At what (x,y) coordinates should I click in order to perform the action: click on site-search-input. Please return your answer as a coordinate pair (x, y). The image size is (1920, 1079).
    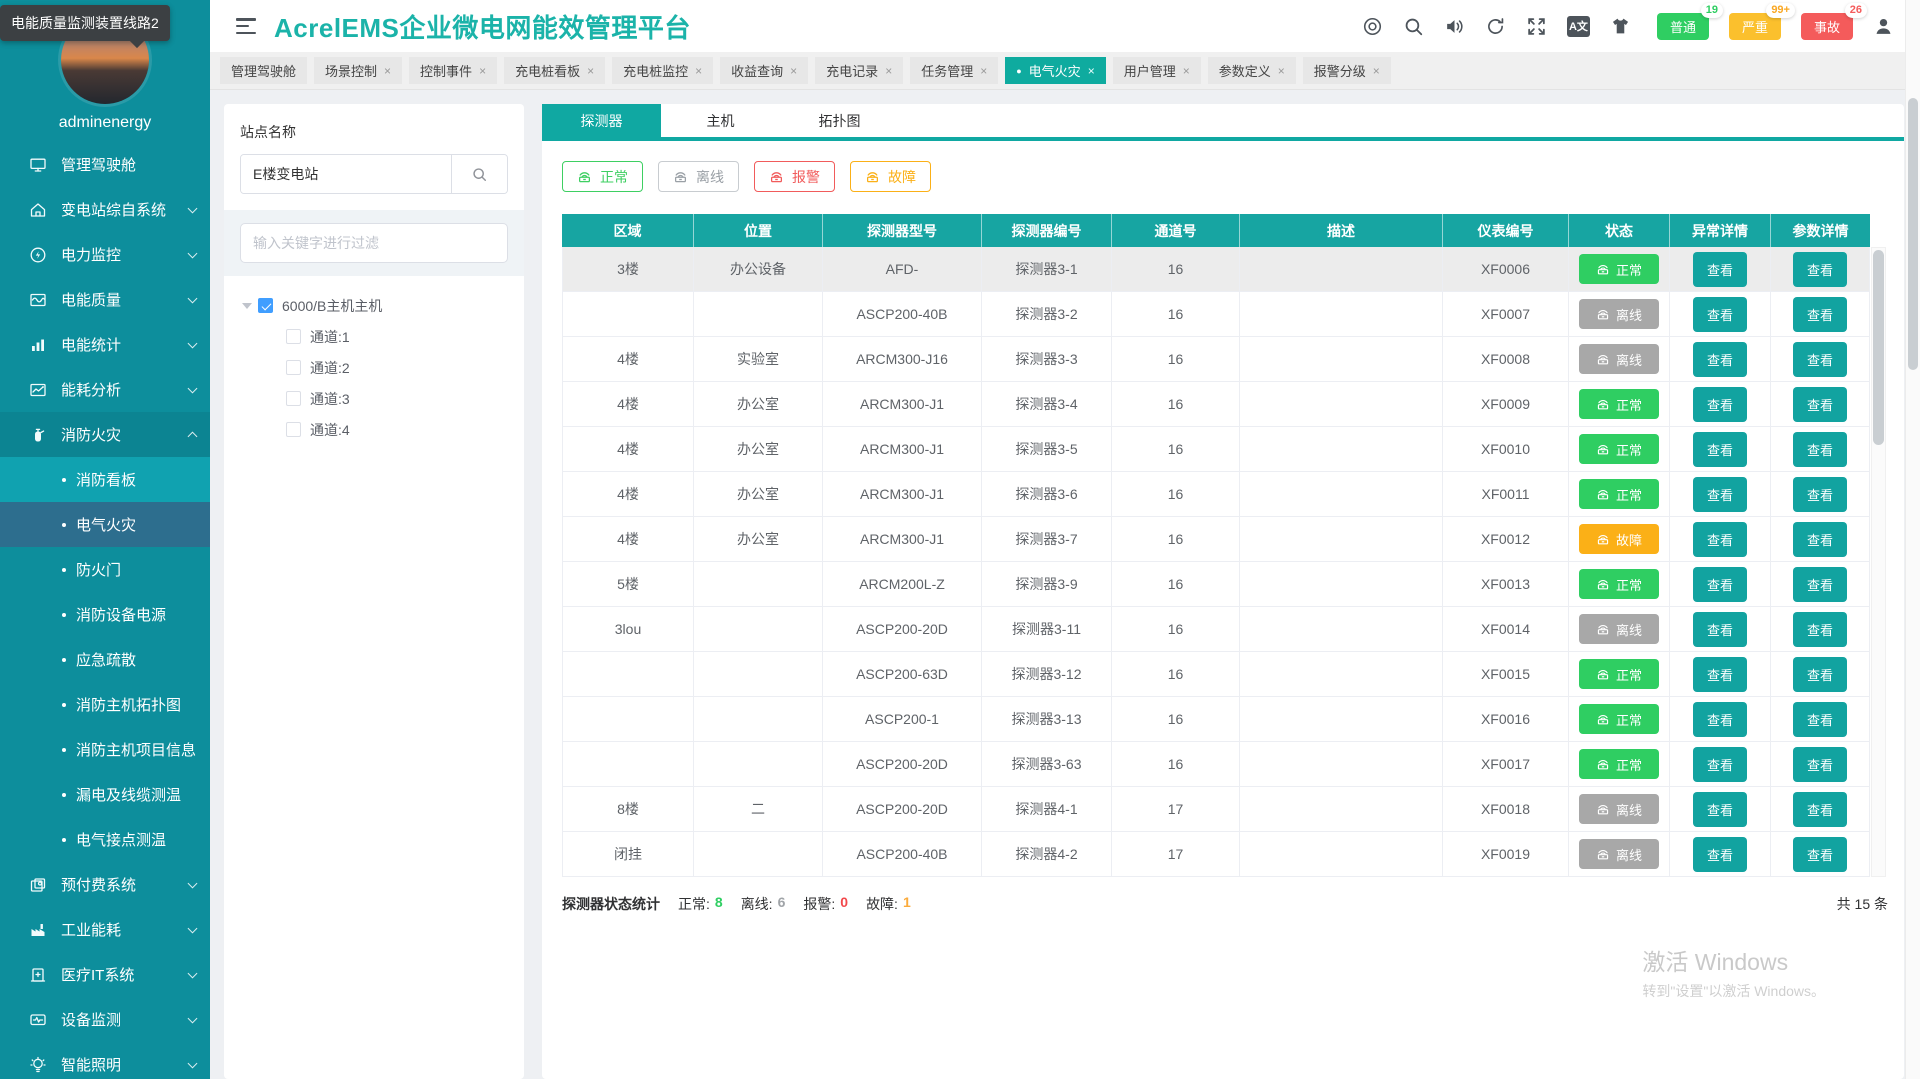
    Looking at the image, I should click on (346, 174).